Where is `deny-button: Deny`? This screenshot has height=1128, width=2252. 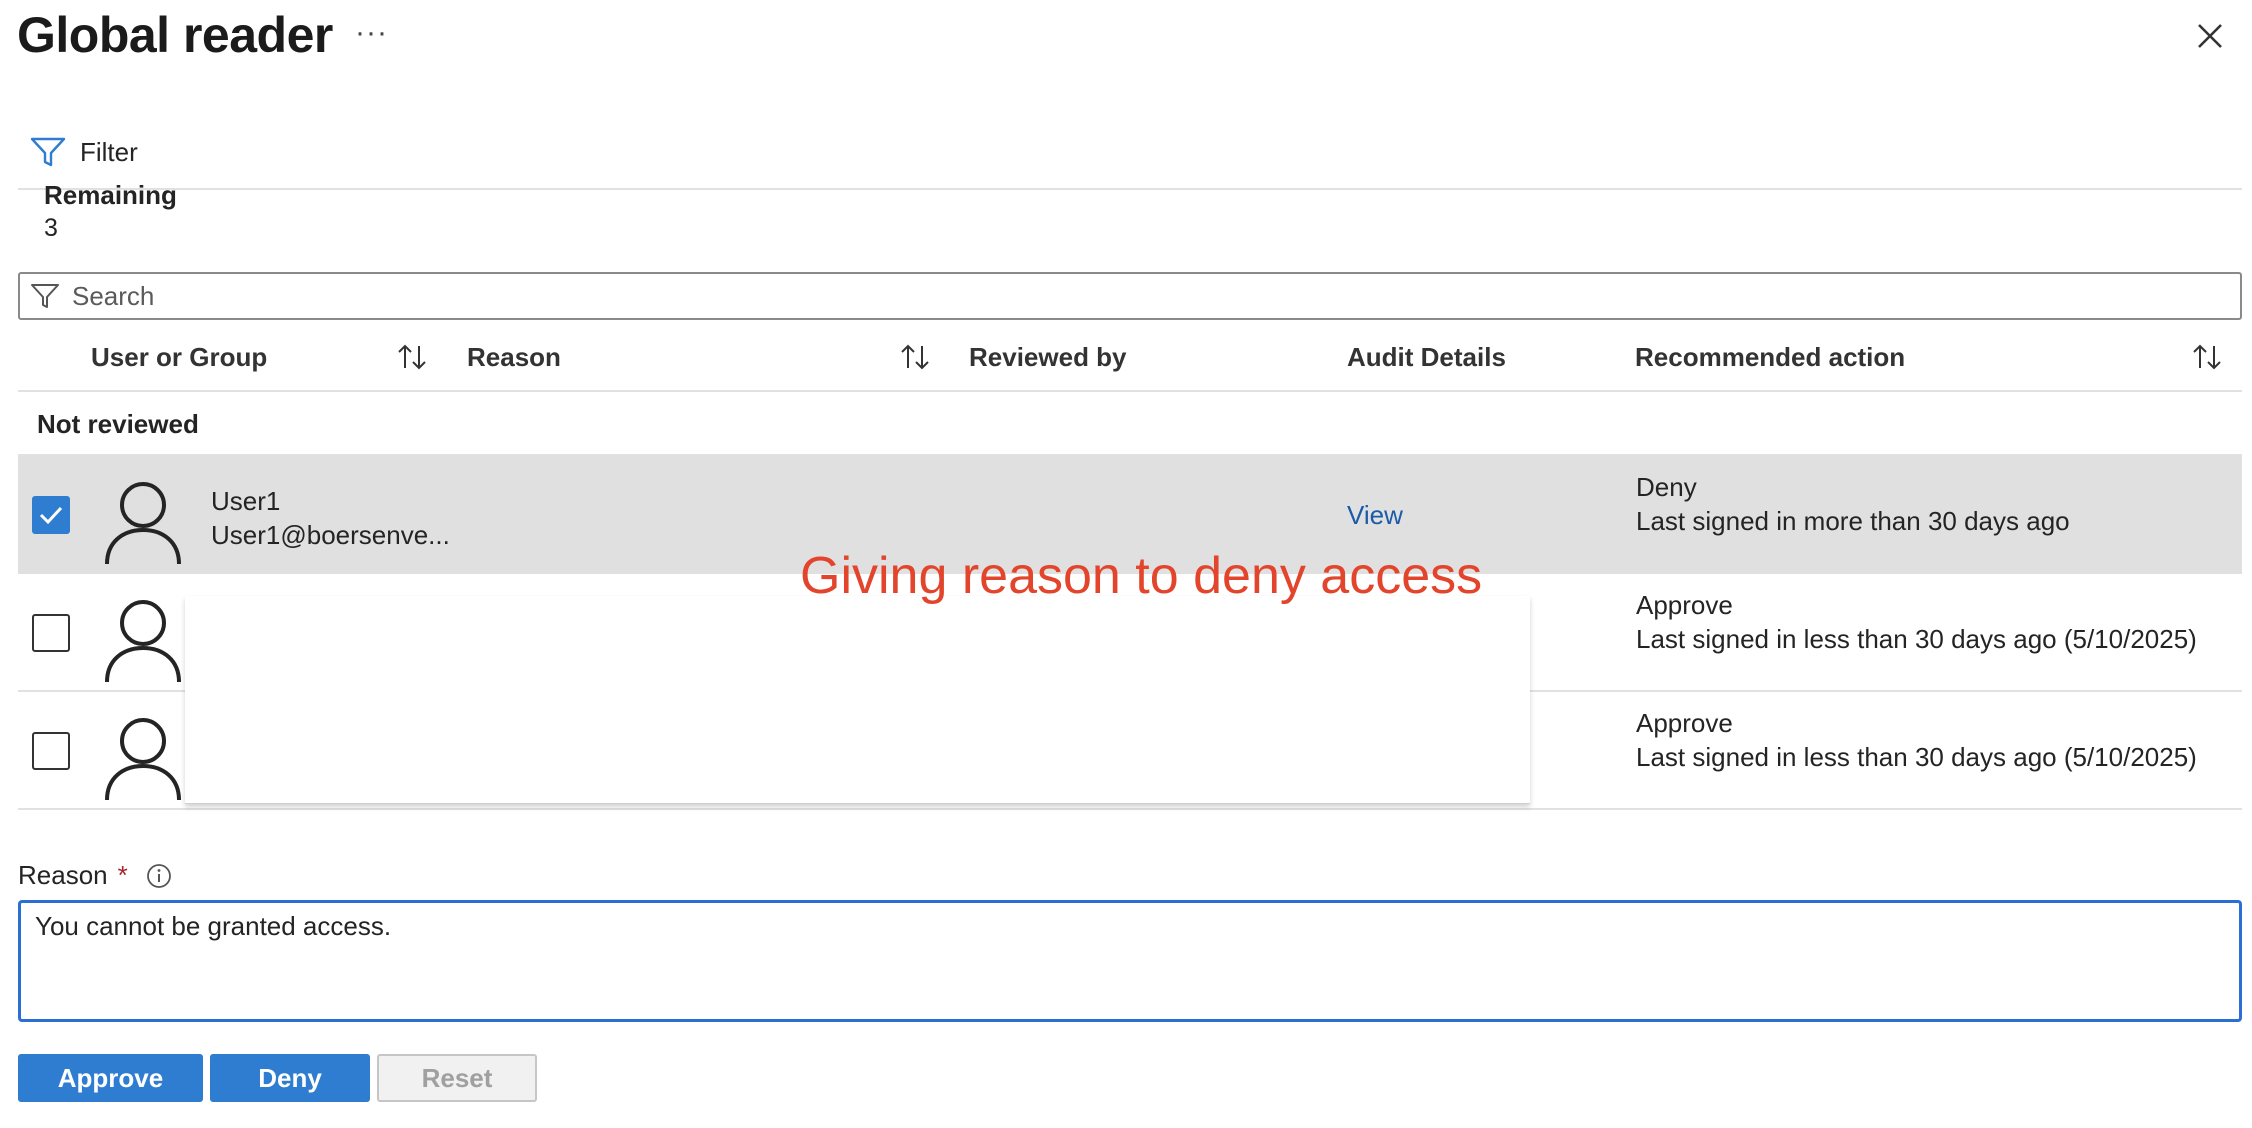 deny-button: Deny is located at coordinates (290, 1078).